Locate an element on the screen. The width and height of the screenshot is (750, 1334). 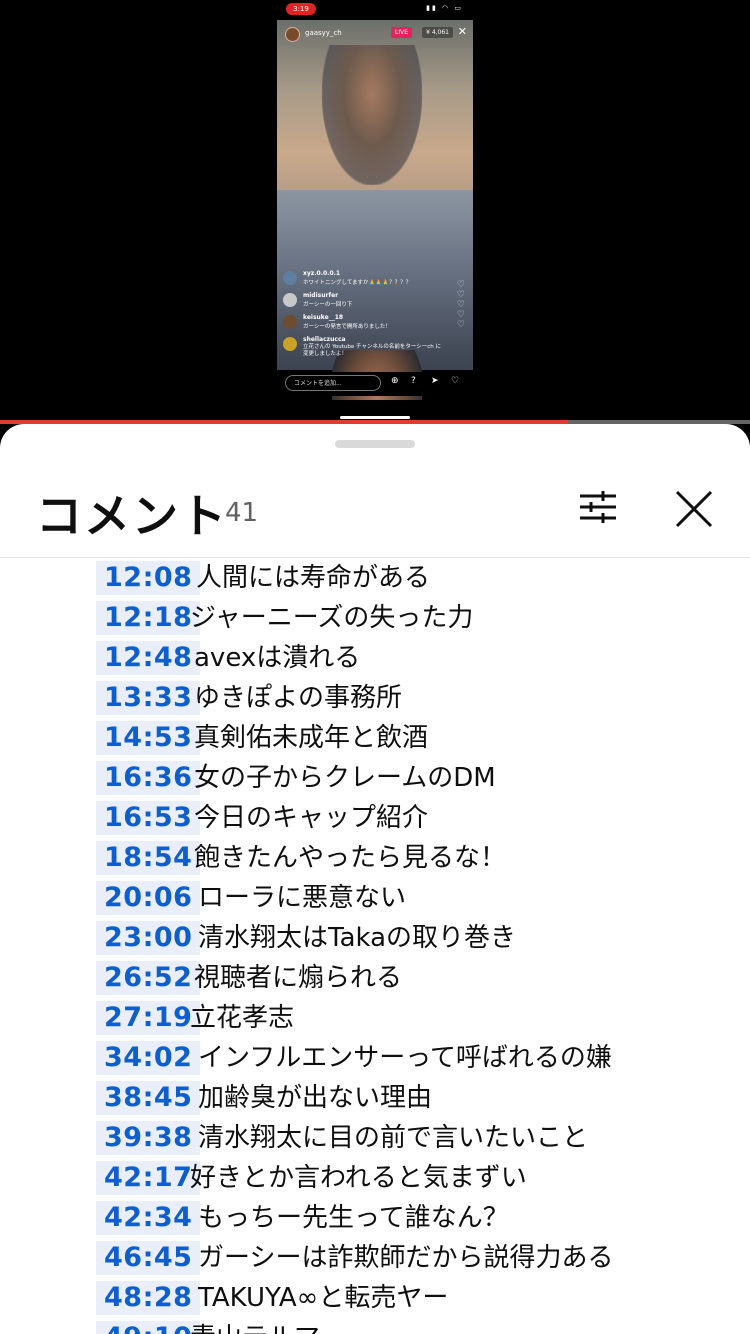
chapter-row: 20:06 ローラに悪意ない is located at coordinates (375, 898).